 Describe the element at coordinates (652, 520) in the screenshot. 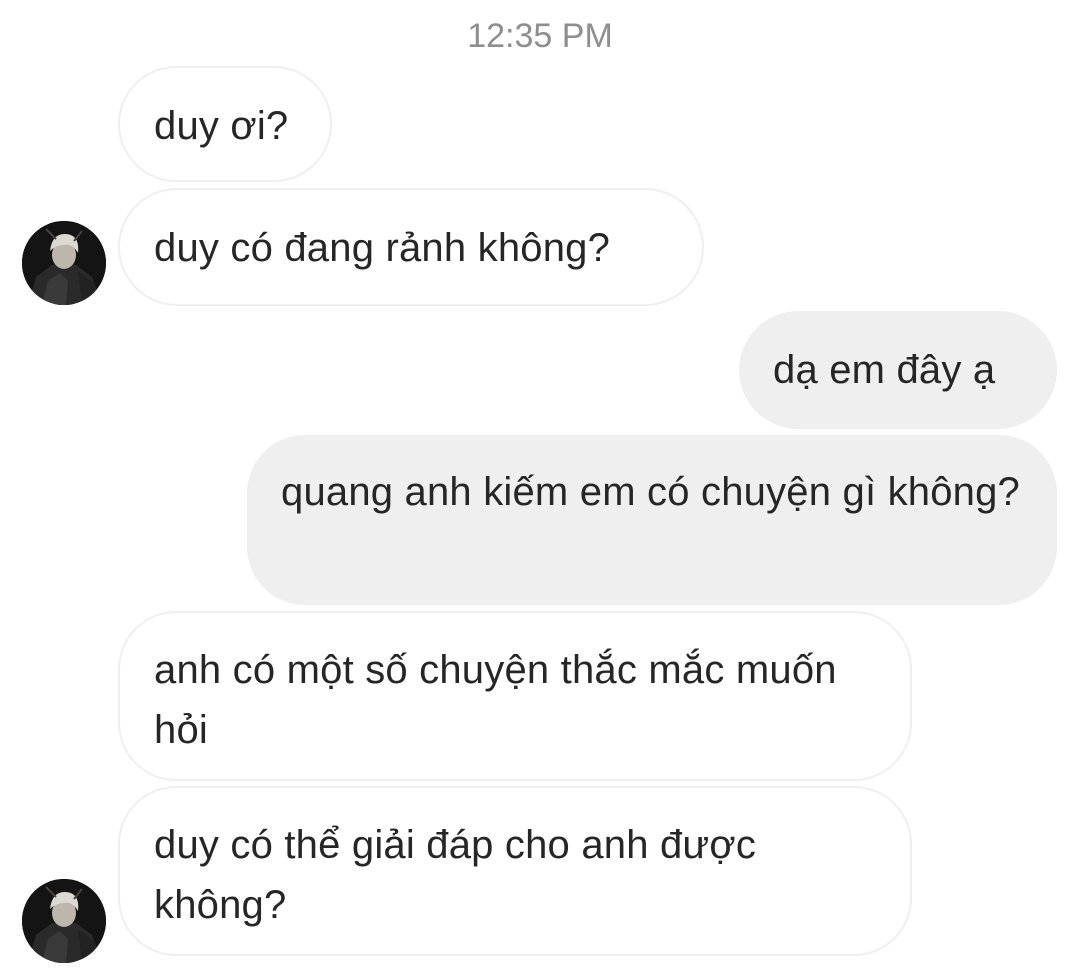

I see `outgoing-message: quang anh kiếm em có chuyện gì không?` at that location.